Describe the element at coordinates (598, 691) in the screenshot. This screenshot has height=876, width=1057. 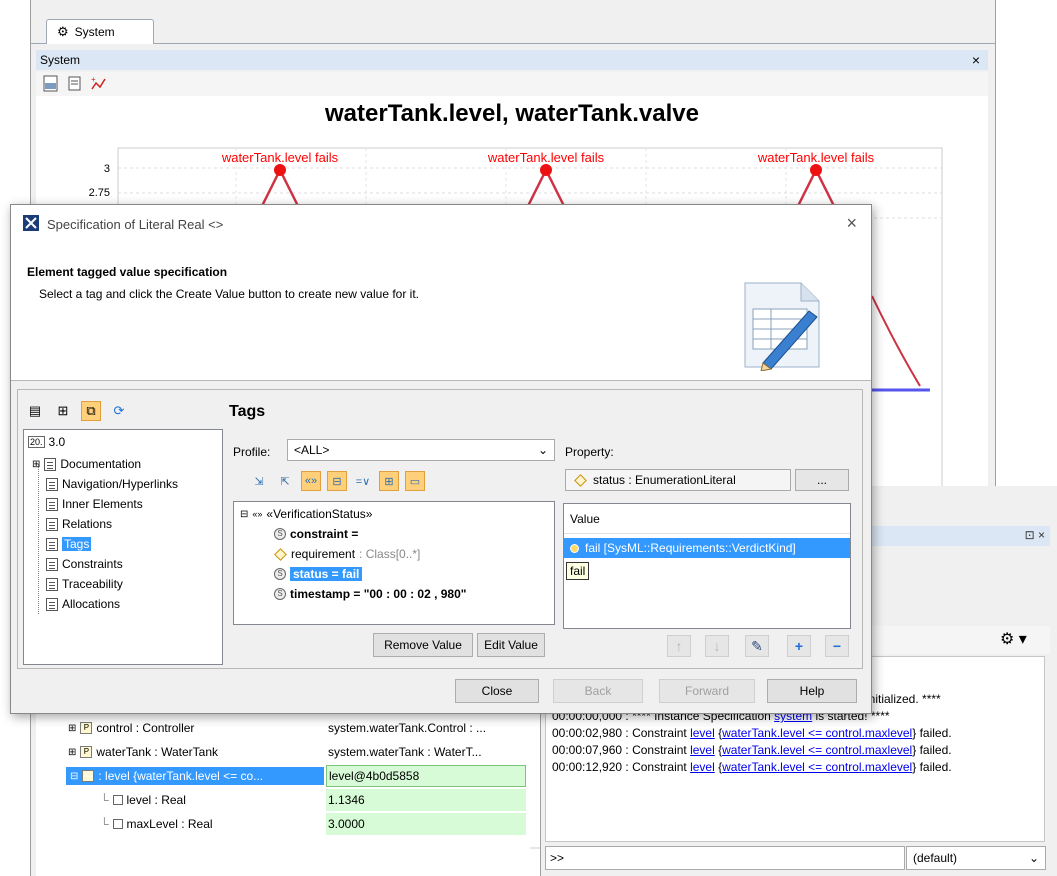
I see `back-button: Back` at that location.